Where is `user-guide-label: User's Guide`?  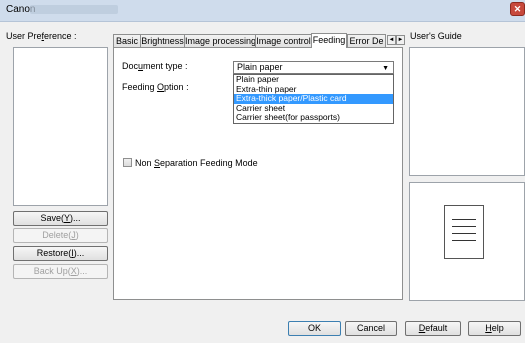
user-guide-label: User's Guide is located at coordinates (436, 36).